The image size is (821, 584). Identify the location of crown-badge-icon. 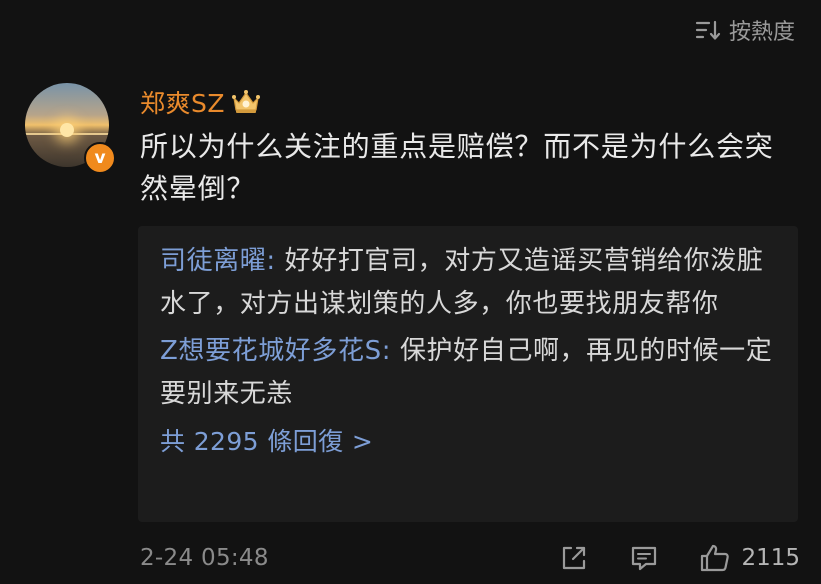
(246, 101).